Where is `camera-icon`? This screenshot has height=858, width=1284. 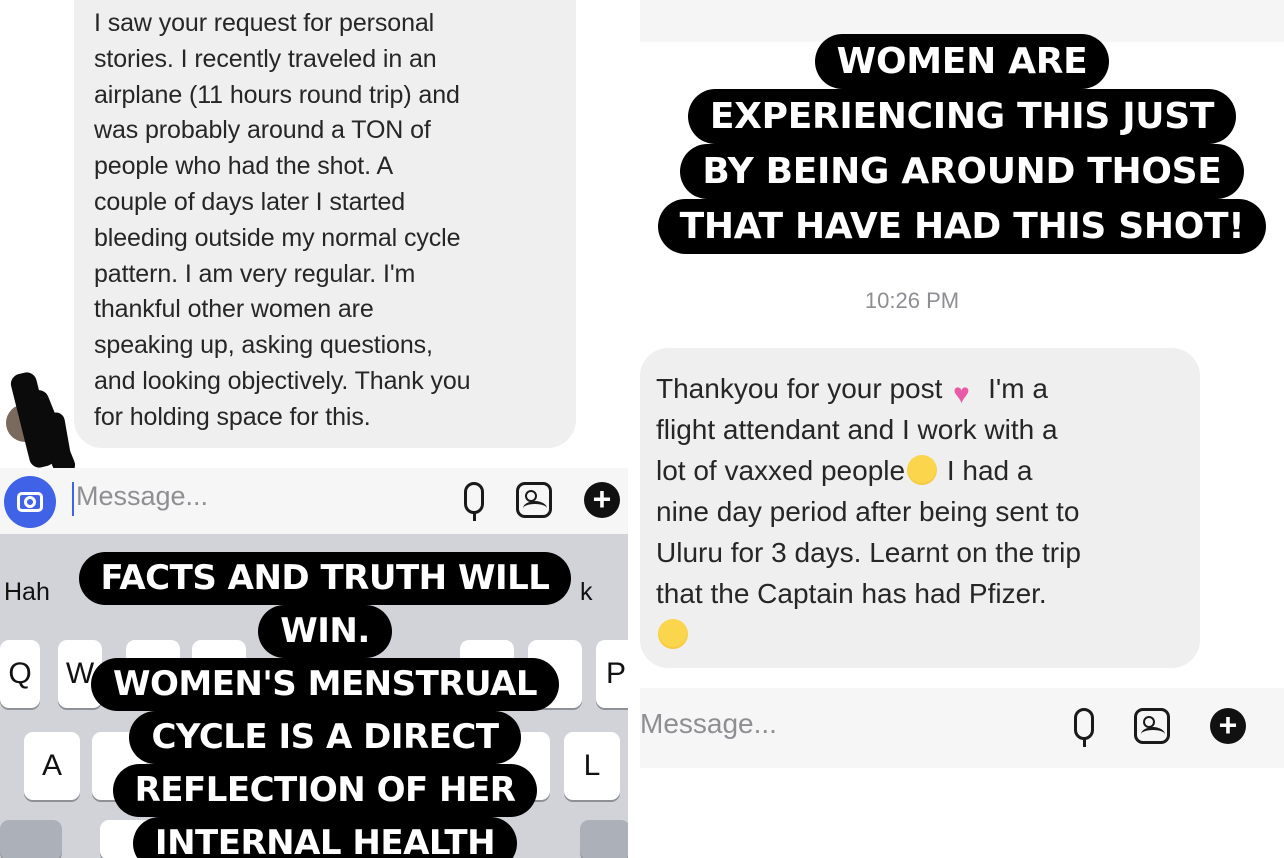
camera-icon is located at coordinates (30, 502).